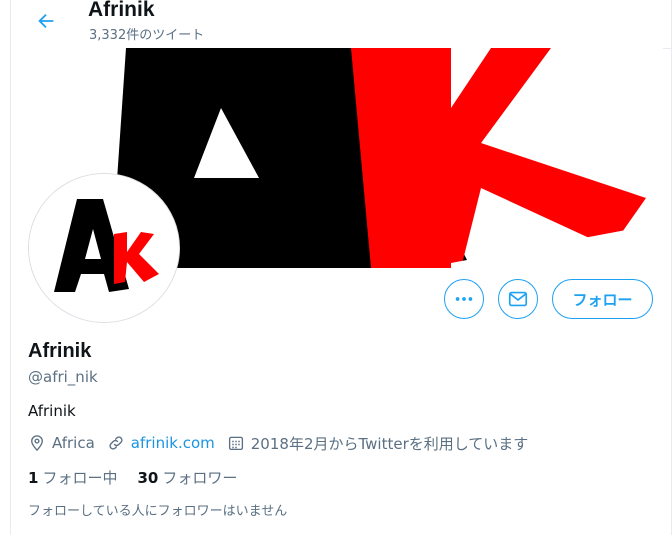 This screenshot has height=535, width=672. I want to click on header-title: Afrinik, so click(121, 10).